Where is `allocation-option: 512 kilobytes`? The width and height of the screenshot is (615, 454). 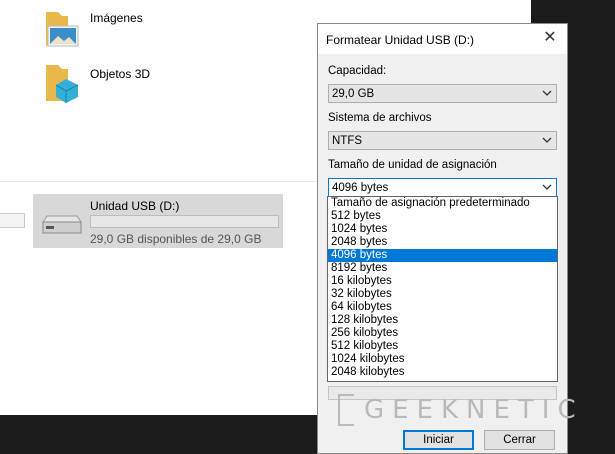 allocation-option: 512 kilobytes is located at coordinates (442, 346).